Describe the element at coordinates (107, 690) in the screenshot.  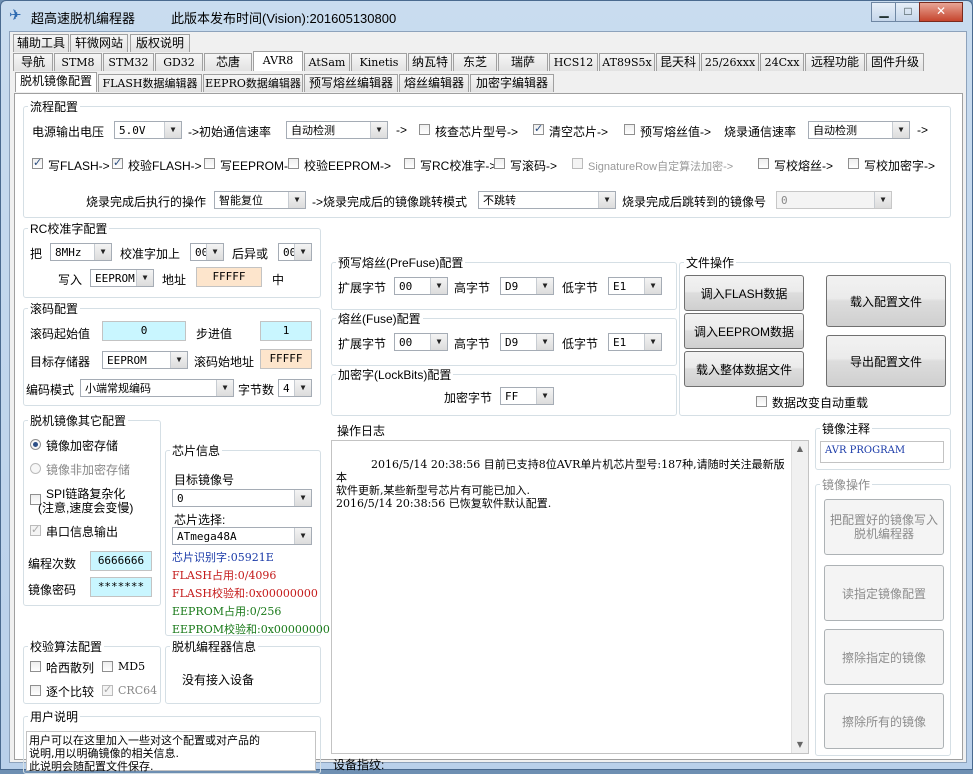
I see `crc64-checkbox: ✓` at that location.